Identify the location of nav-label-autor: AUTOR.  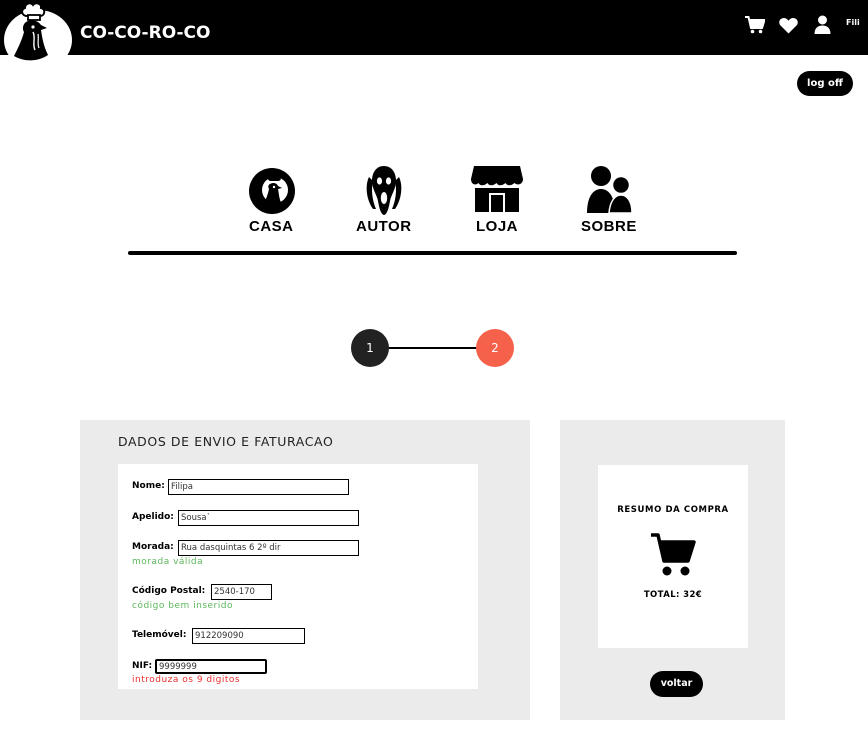
(384, 226).